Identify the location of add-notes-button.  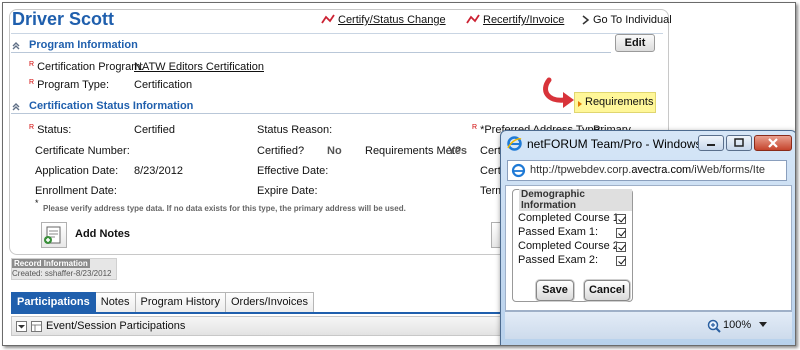
(54, 235).